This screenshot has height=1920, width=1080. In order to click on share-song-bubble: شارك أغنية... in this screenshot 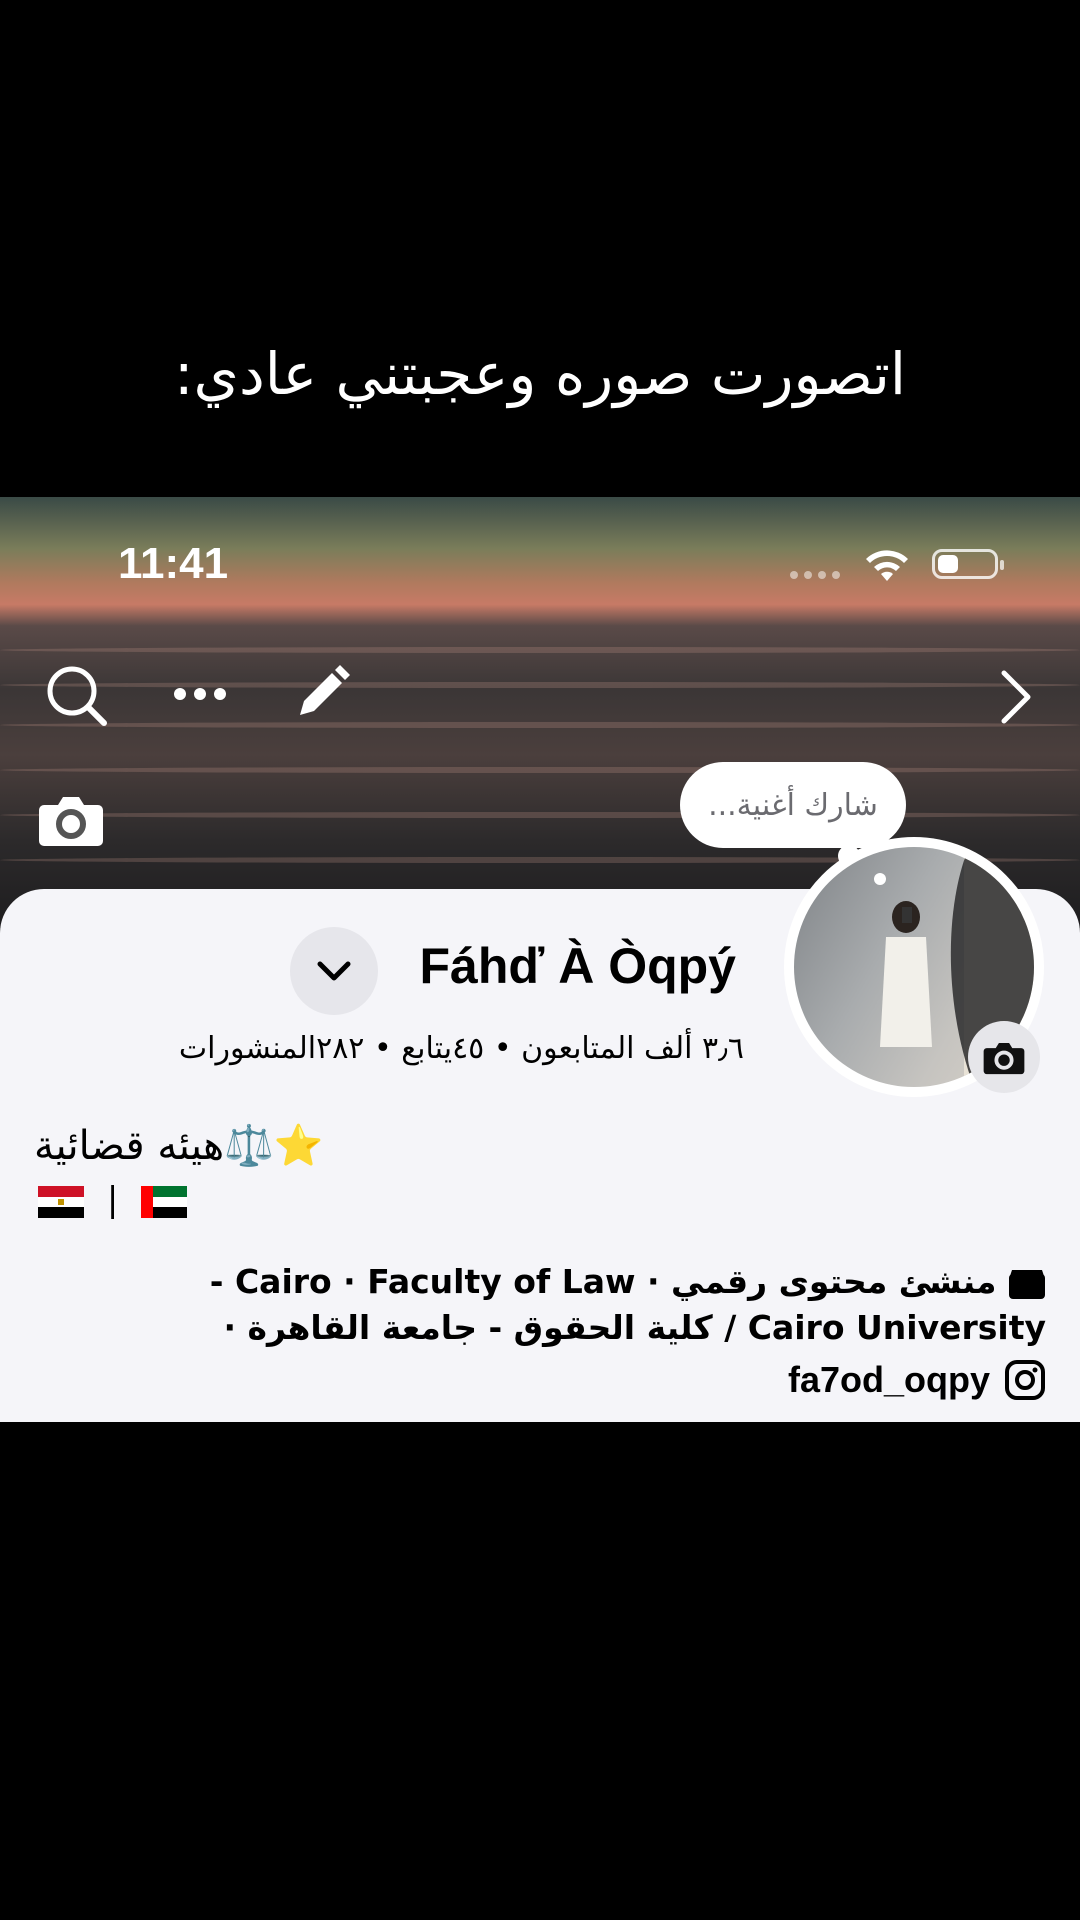, I will do `click(793, 805)`.